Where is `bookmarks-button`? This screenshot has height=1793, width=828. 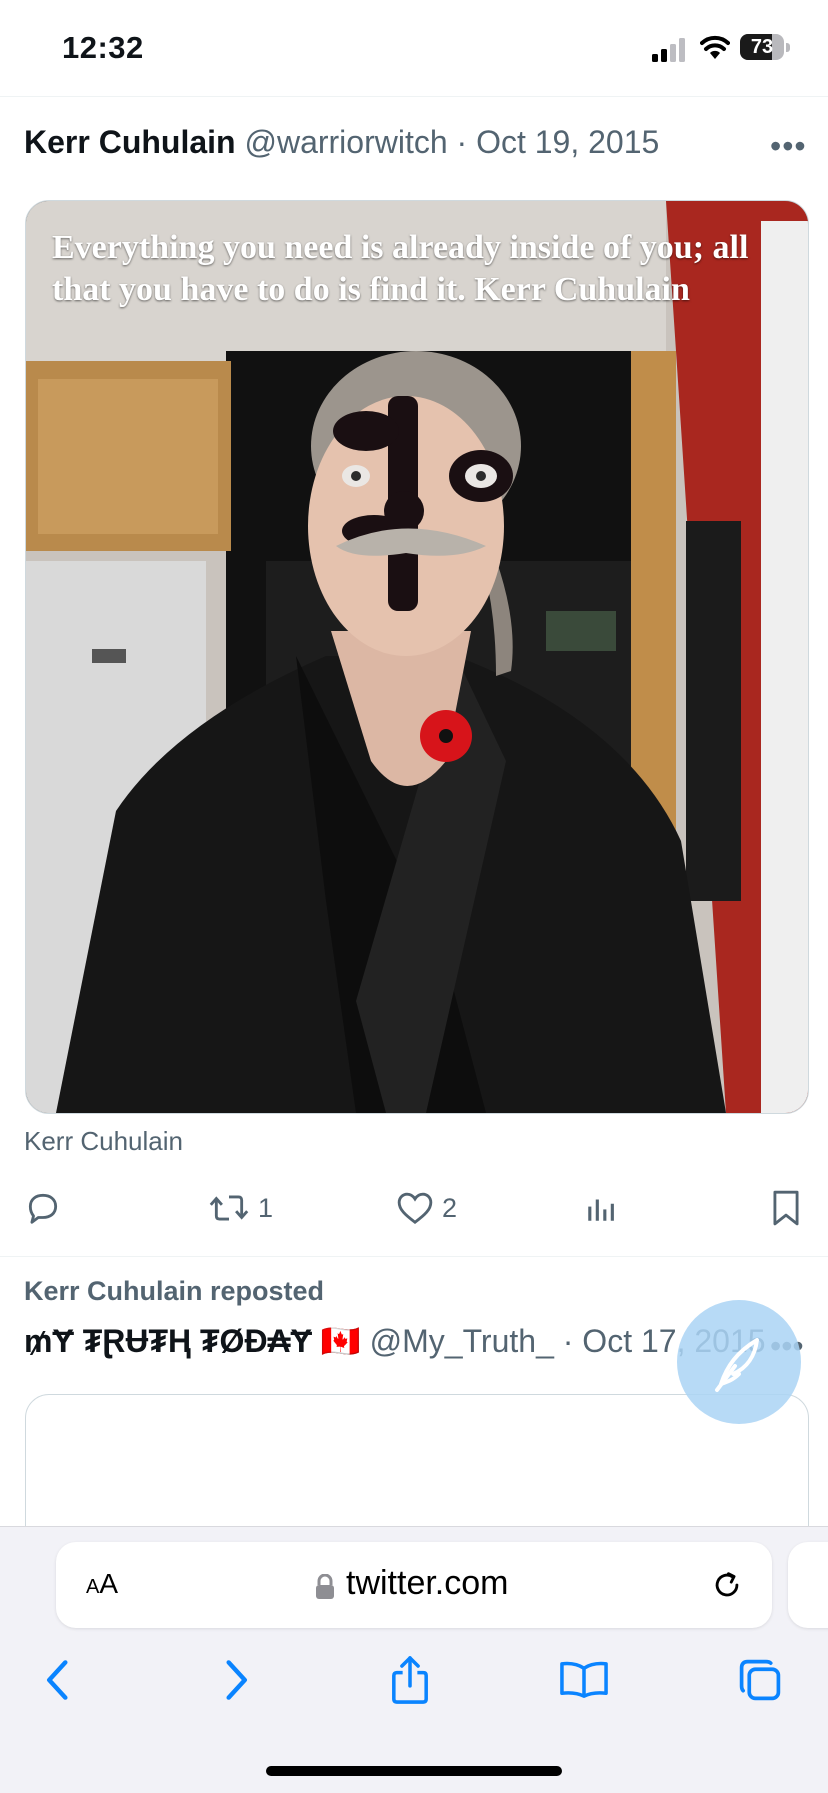
bookmarks-button is located at coordinates (584, 1680).